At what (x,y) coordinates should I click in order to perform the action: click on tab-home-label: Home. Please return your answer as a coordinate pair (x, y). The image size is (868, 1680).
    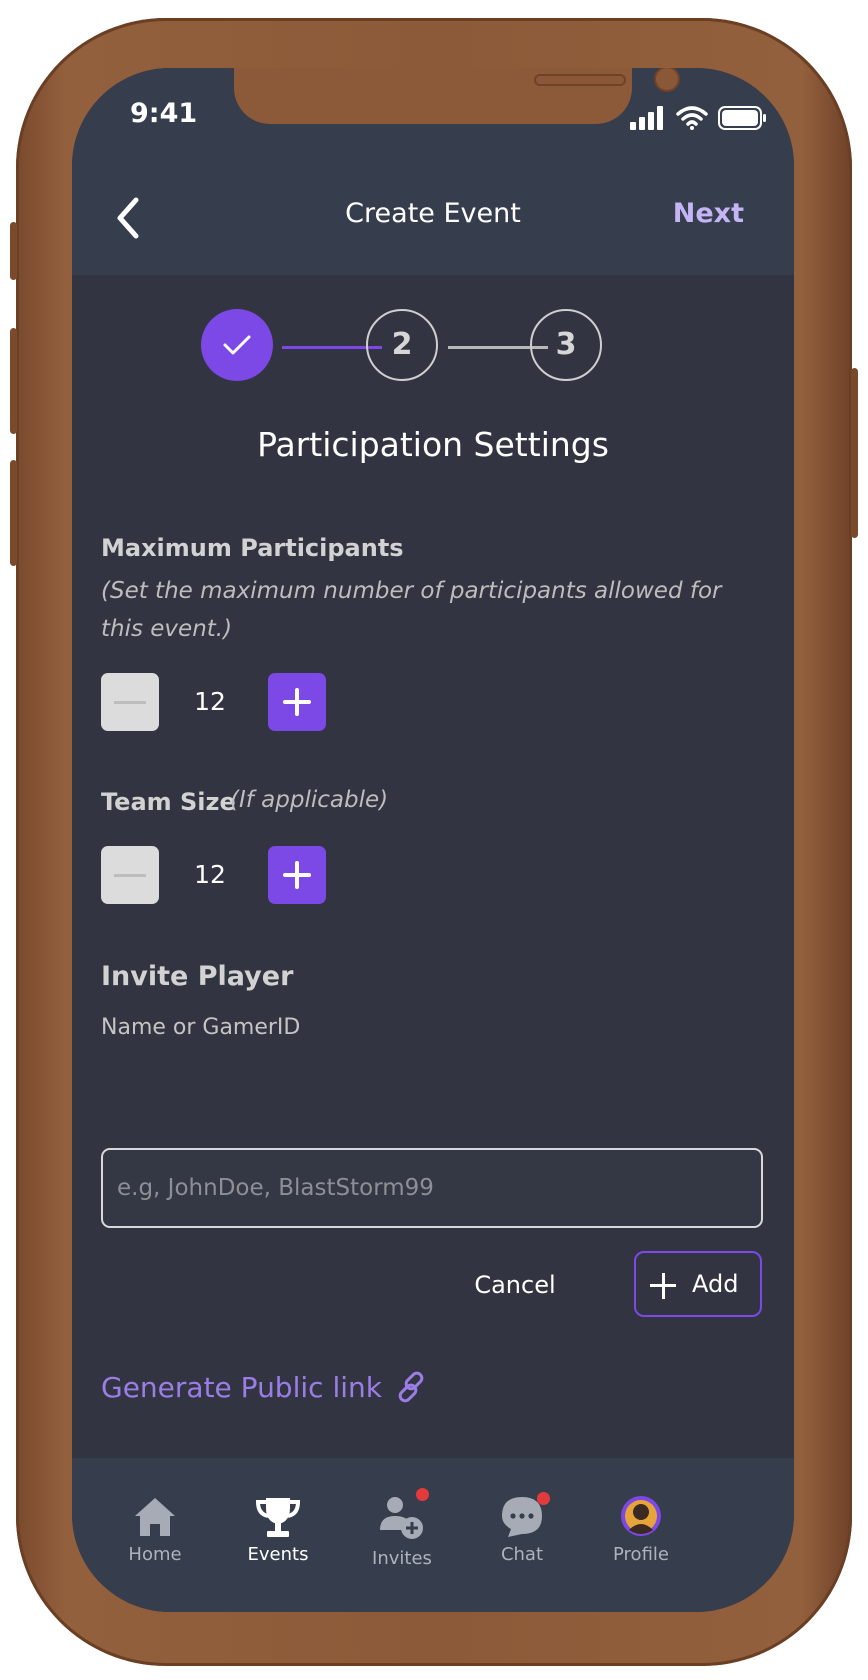
    Looking at the image, I should click on (155, 1554).